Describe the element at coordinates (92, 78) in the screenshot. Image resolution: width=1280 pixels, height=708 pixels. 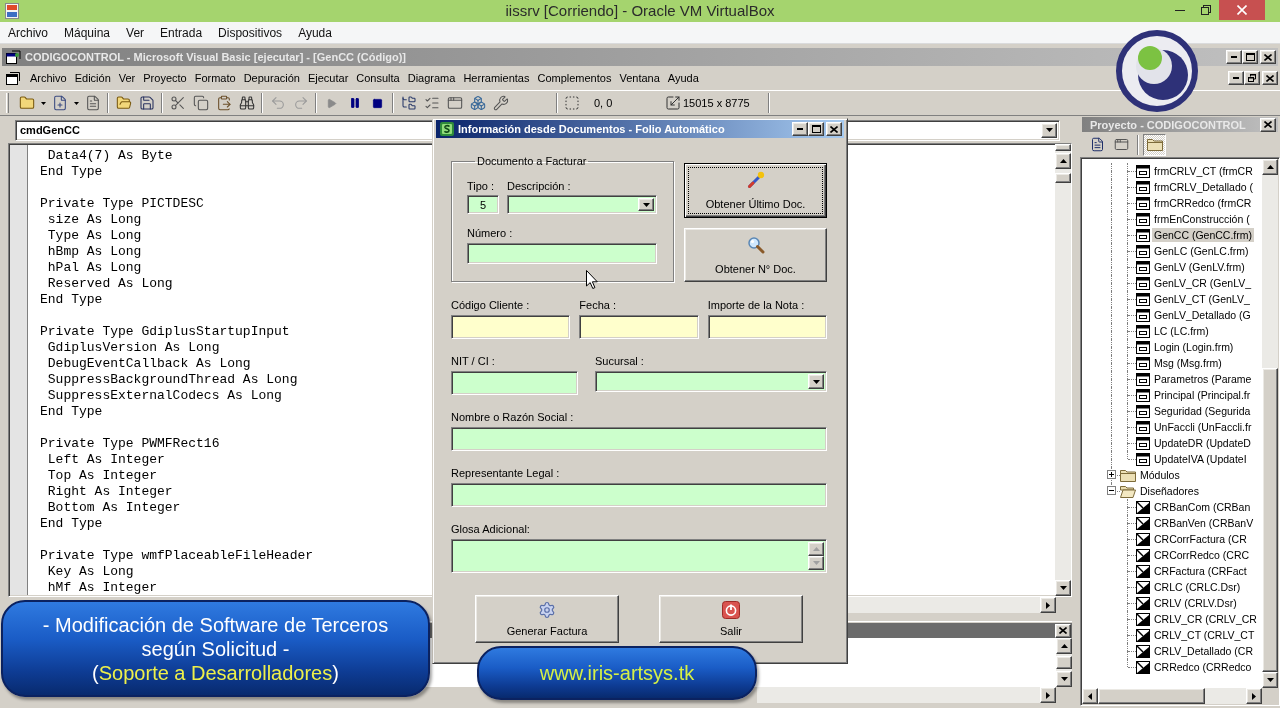
I see `menu-item: Edición` at that location.